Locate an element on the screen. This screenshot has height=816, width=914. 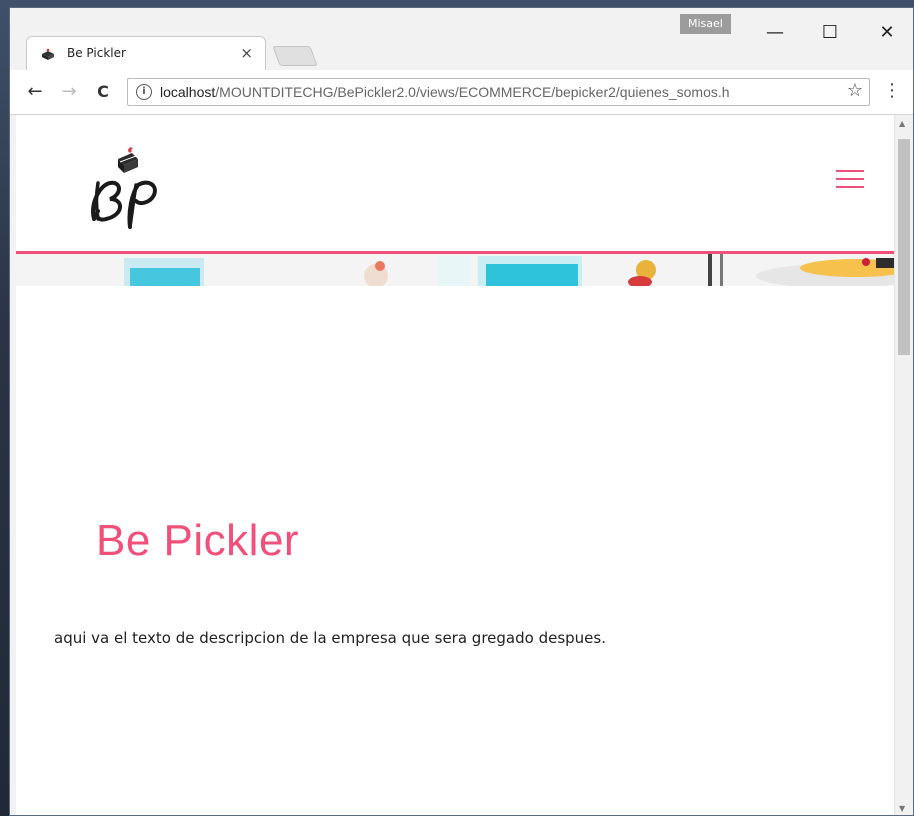
tab-title: Be Pickler is located at coordinates (96, 53).